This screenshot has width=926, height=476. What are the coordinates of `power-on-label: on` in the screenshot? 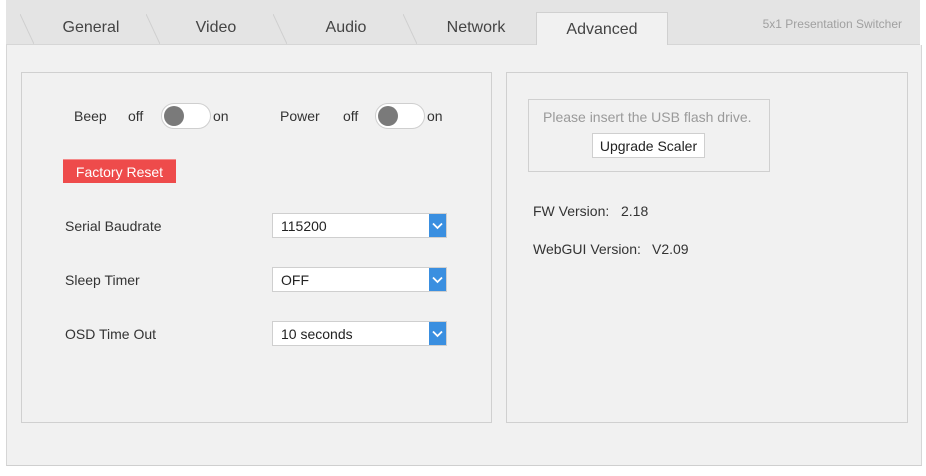 It's located at (435, 116).